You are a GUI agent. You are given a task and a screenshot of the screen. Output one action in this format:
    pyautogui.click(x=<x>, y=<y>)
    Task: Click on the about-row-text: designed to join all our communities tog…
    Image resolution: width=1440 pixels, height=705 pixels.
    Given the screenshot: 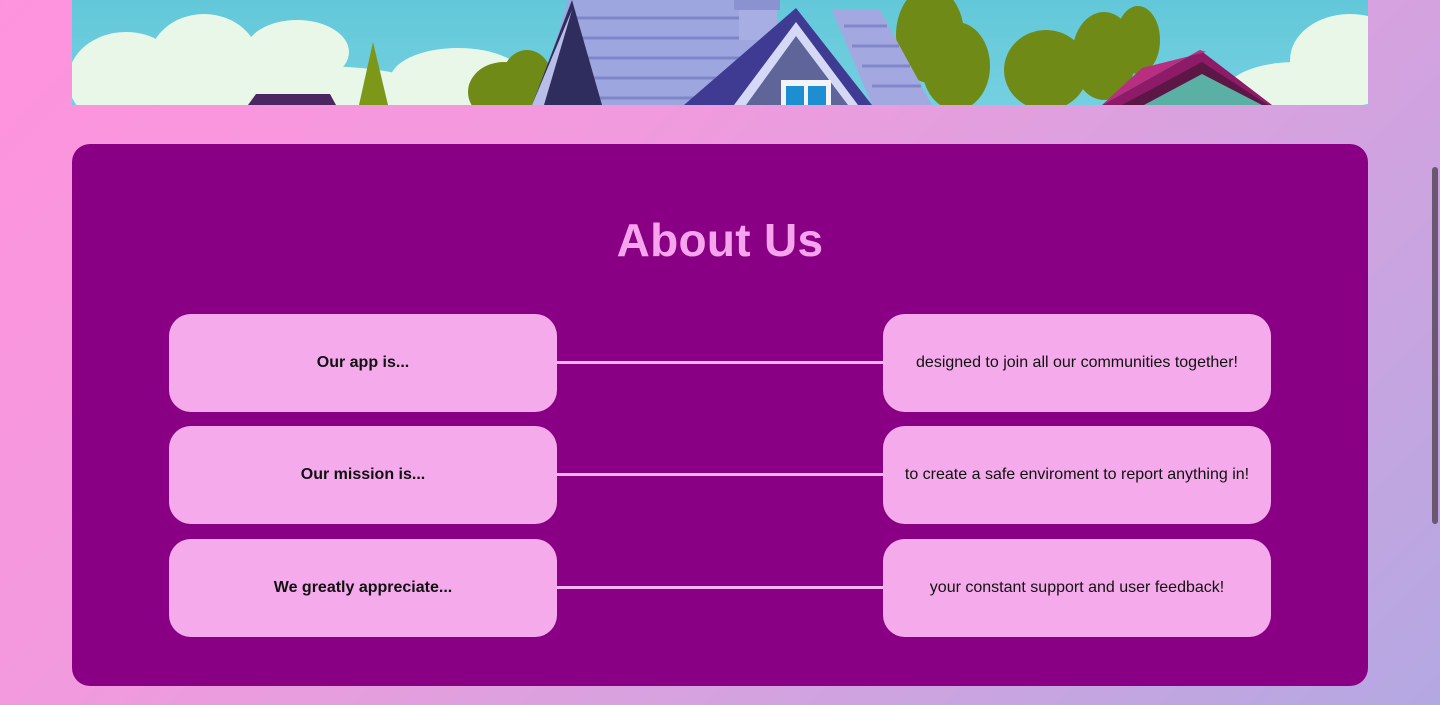 What is the action you would take?
    pyautogui.click(x=1077, y=363)
    